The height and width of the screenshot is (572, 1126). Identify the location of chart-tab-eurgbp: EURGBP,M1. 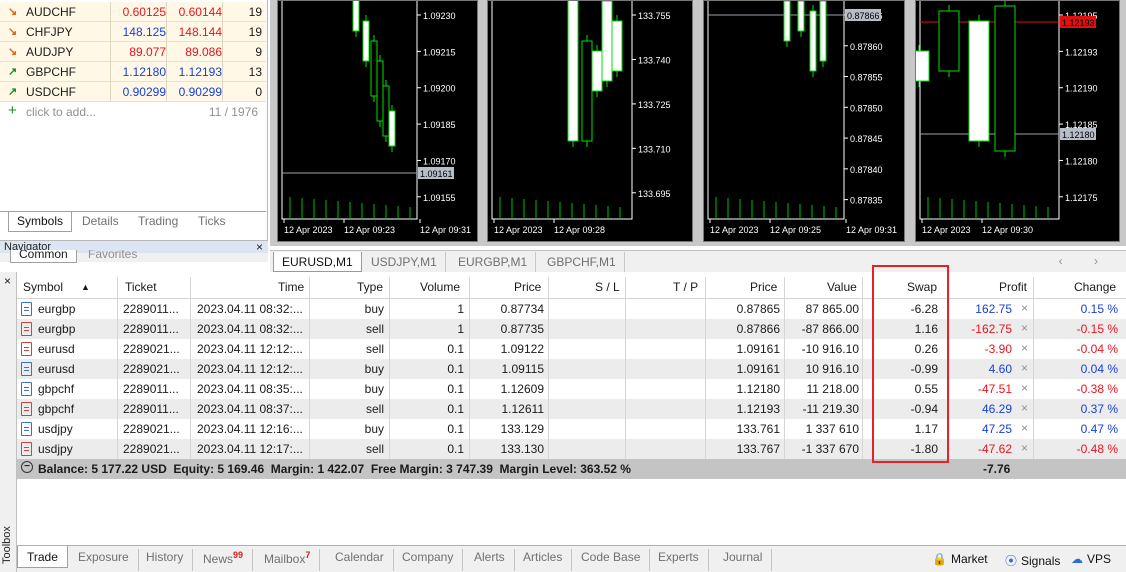
(493, 262).